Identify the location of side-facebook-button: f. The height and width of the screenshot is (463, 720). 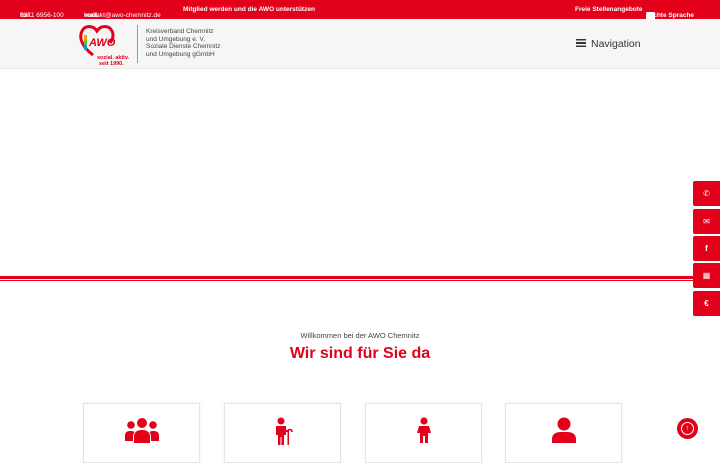
(706, 248).